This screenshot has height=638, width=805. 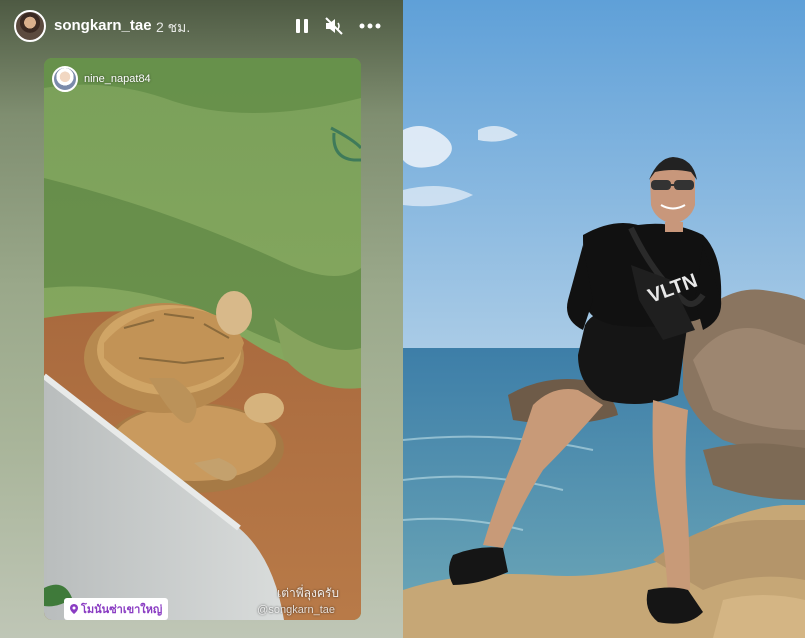 I want to click on story-username: songkarn_tae, so click(x=103, y=25).